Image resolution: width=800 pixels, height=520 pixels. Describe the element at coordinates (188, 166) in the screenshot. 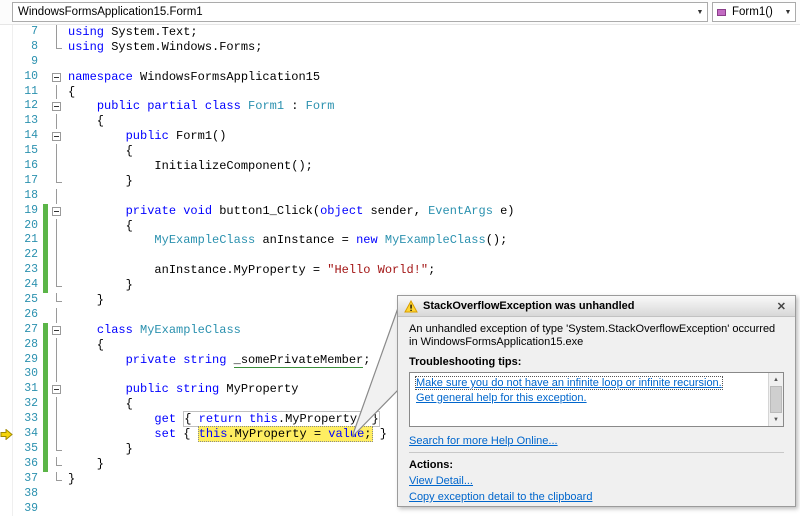

I see `code-text: InitializeComponent();` at that location.